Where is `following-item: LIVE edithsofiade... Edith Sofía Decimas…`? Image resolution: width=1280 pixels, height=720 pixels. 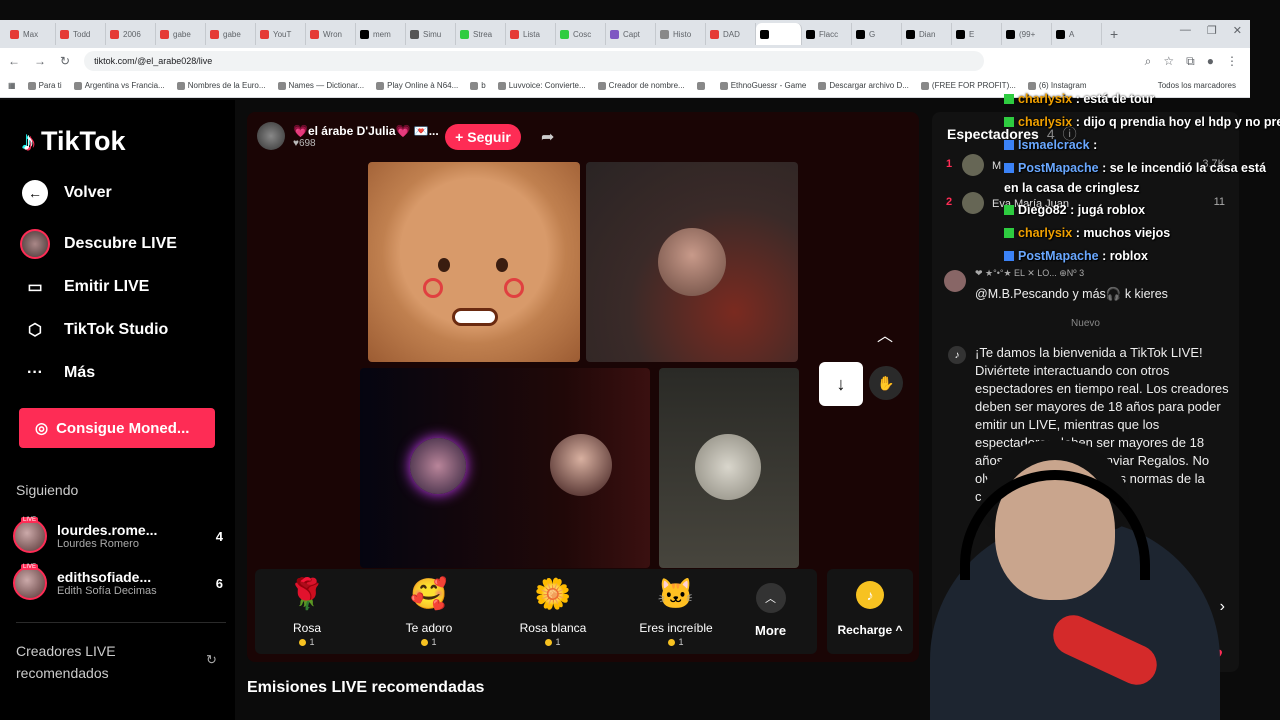 following-item: LIVE edithsofiade... Edith Sofía Decimas… is located at coordinates (118, 582).